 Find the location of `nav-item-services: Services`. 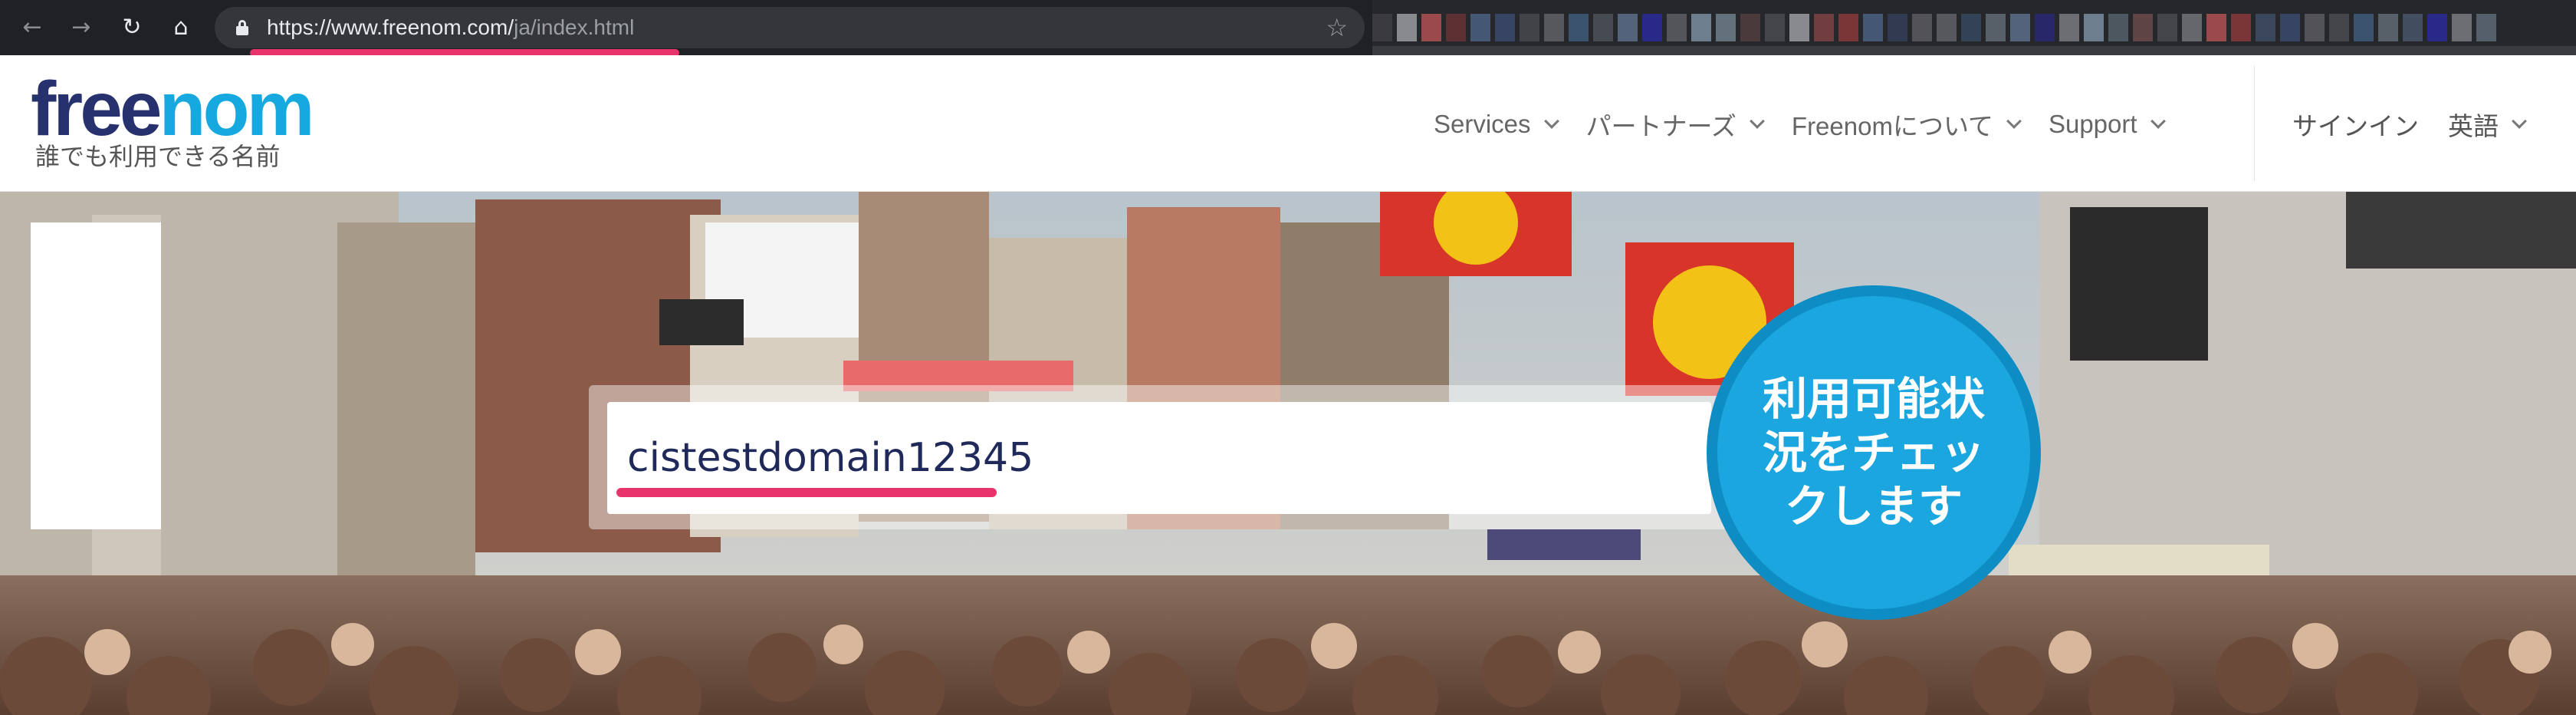

nav-item-services: Services is located at coordinates (1497, 124).